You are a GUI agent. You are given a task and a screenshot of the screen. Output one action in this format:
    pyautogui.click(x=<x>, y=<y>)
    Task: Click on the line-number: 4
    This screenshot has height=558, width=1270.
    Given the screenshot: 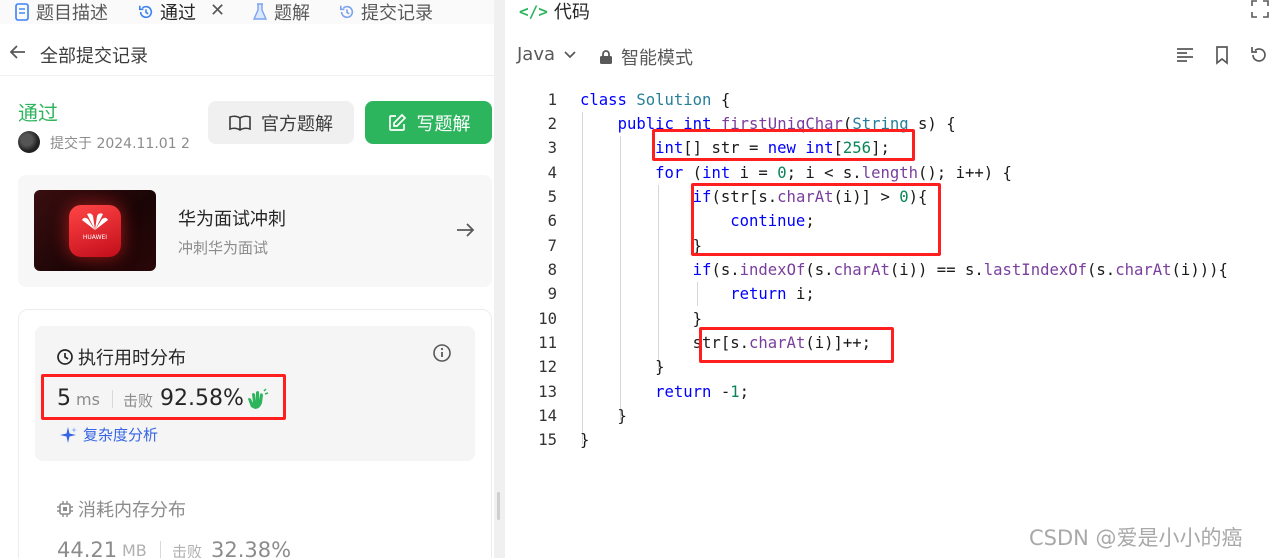 What is the action you would take?
    pyautogui.click(x=552, y=173)
    